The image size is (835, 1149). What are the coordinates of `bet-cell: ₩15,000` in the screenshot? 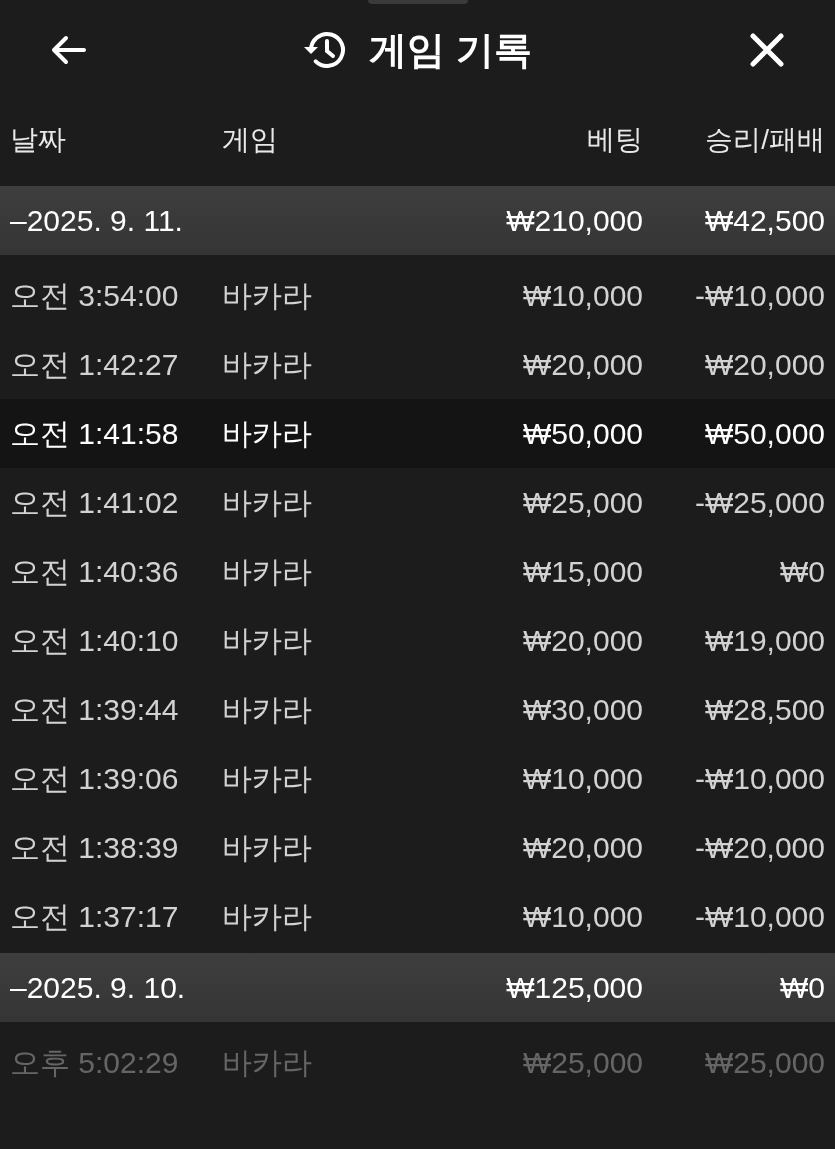 It's located at (582, 571).